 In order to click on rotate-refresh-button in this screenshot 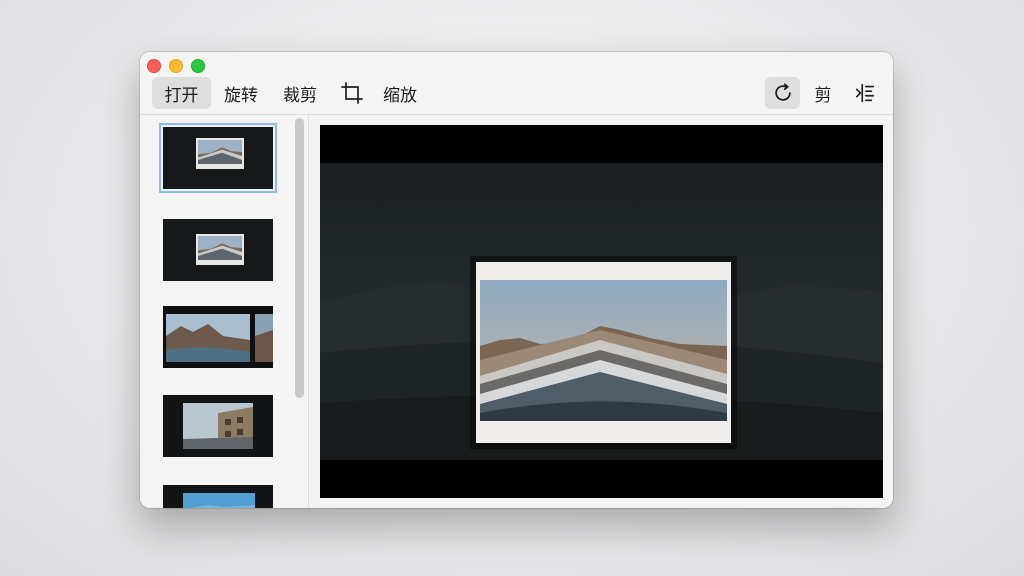, I will do `click(782, 93)`.